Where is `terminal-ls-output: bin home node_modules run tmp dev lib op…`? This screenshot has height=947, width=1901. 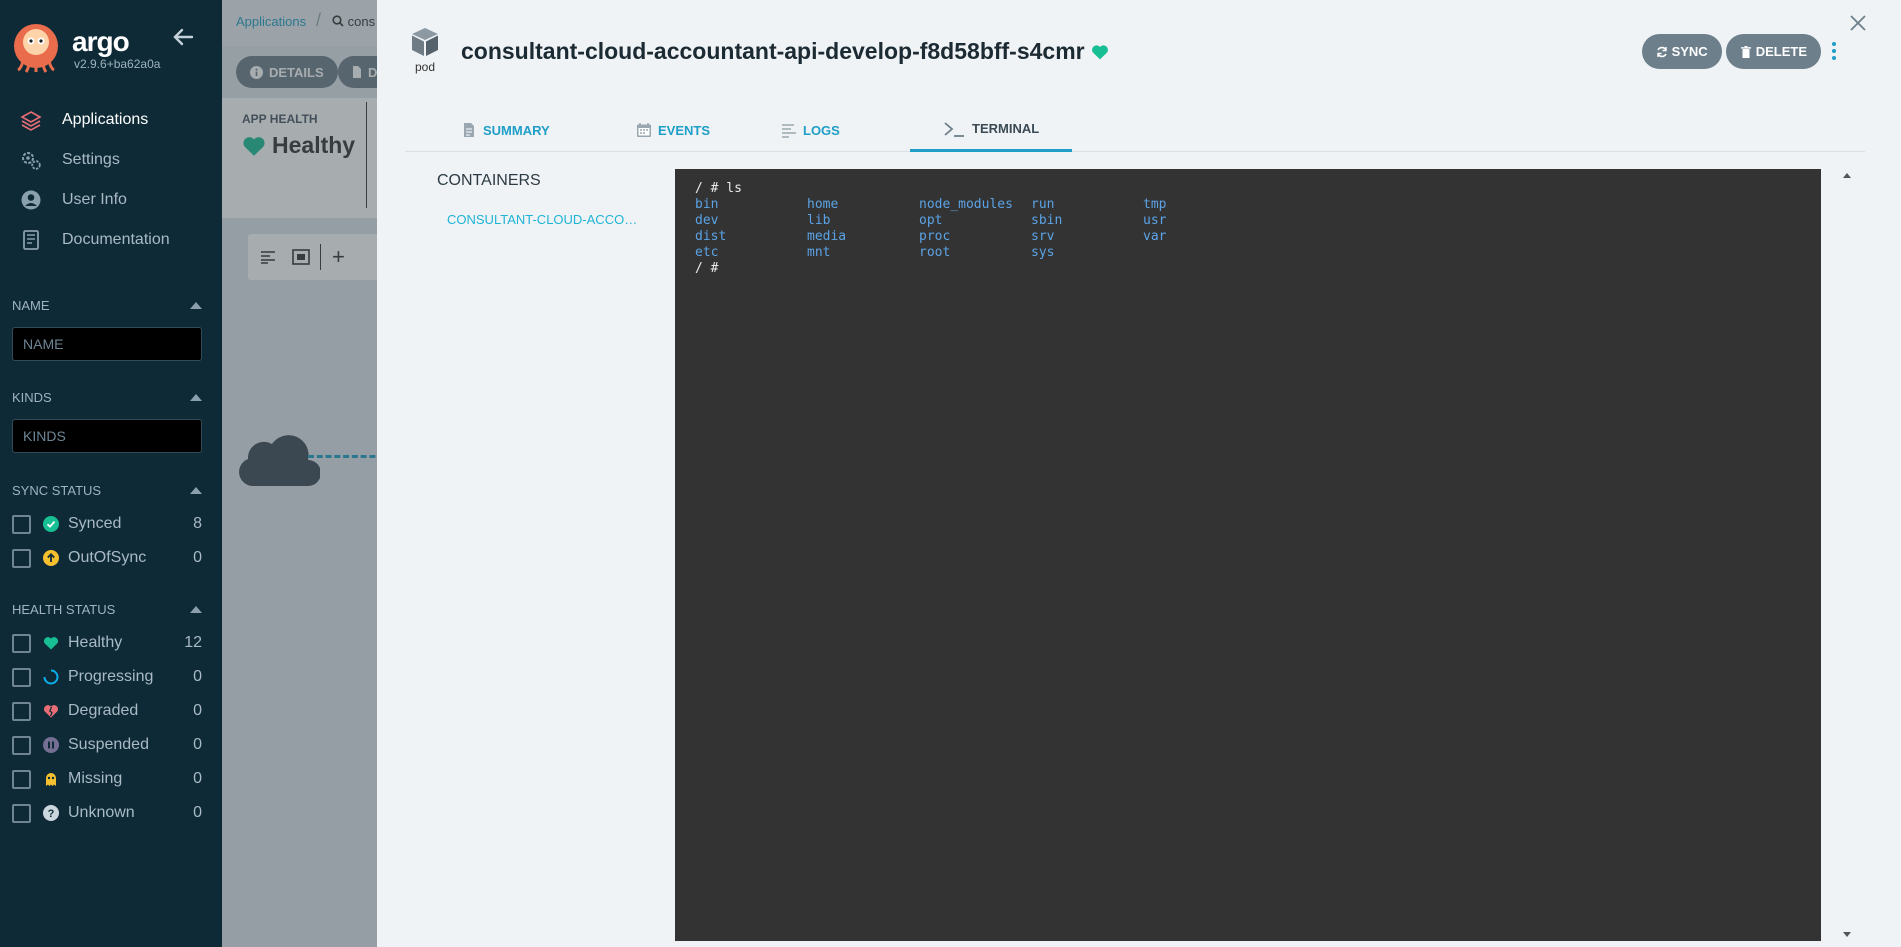 terminal-ls-output: bin home node_modules run tmp dev lib op… is located at coordinates (1248, 229).